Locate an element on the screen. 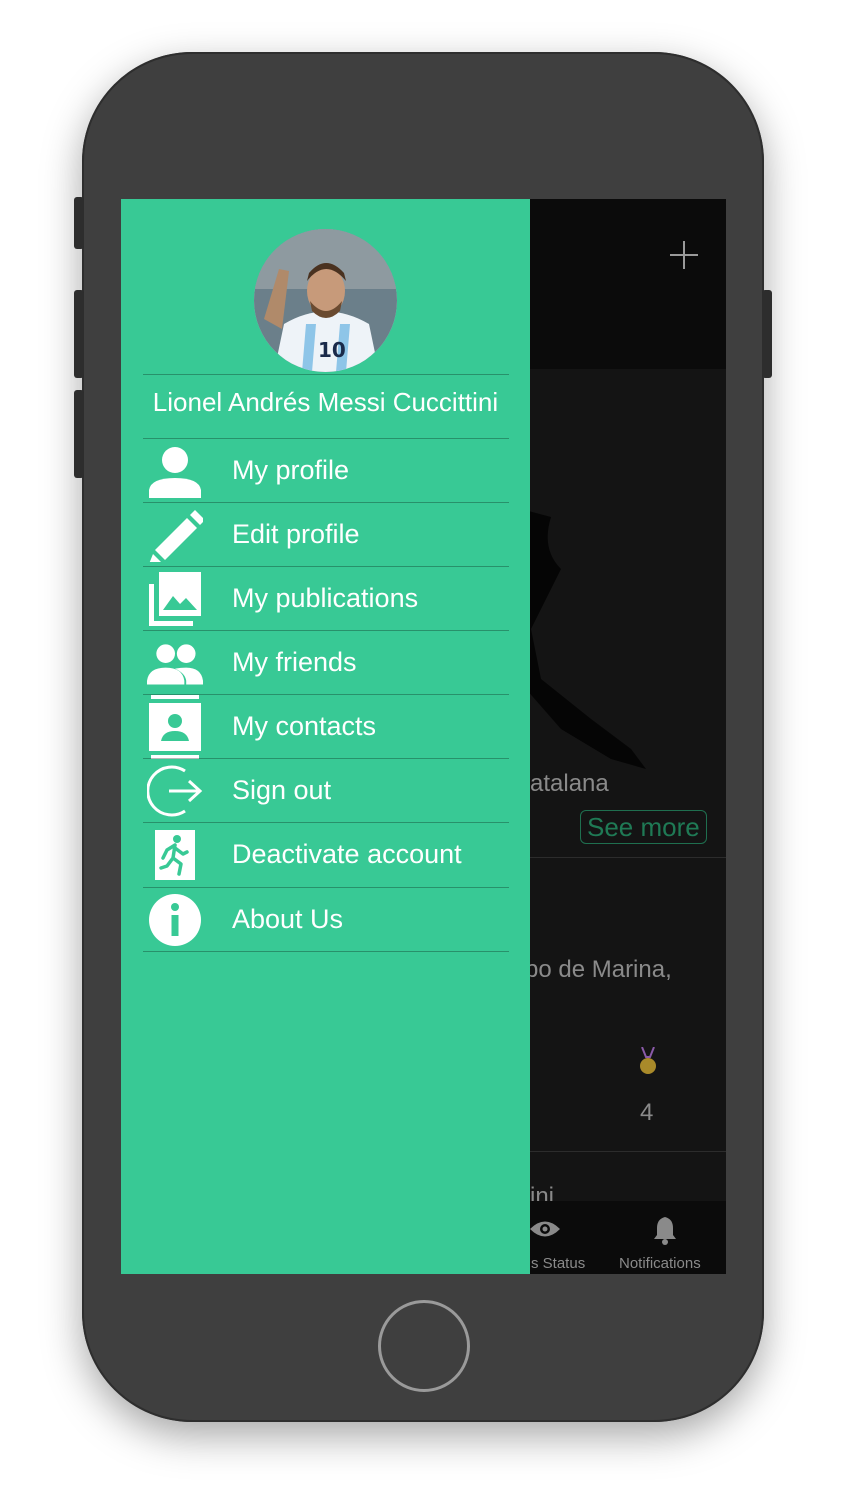  tab-notifications-label: Notifications is located at coordinates (660, 1263).